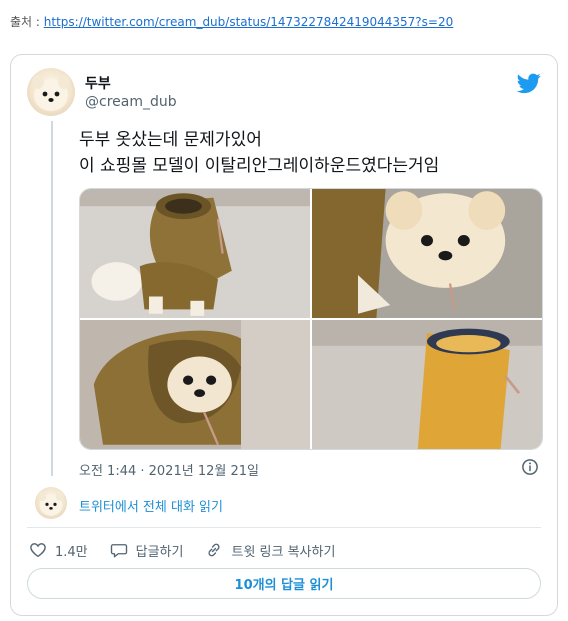 This screenshot has width=568, height=621. I want to click on avatar, so click(51, 92).